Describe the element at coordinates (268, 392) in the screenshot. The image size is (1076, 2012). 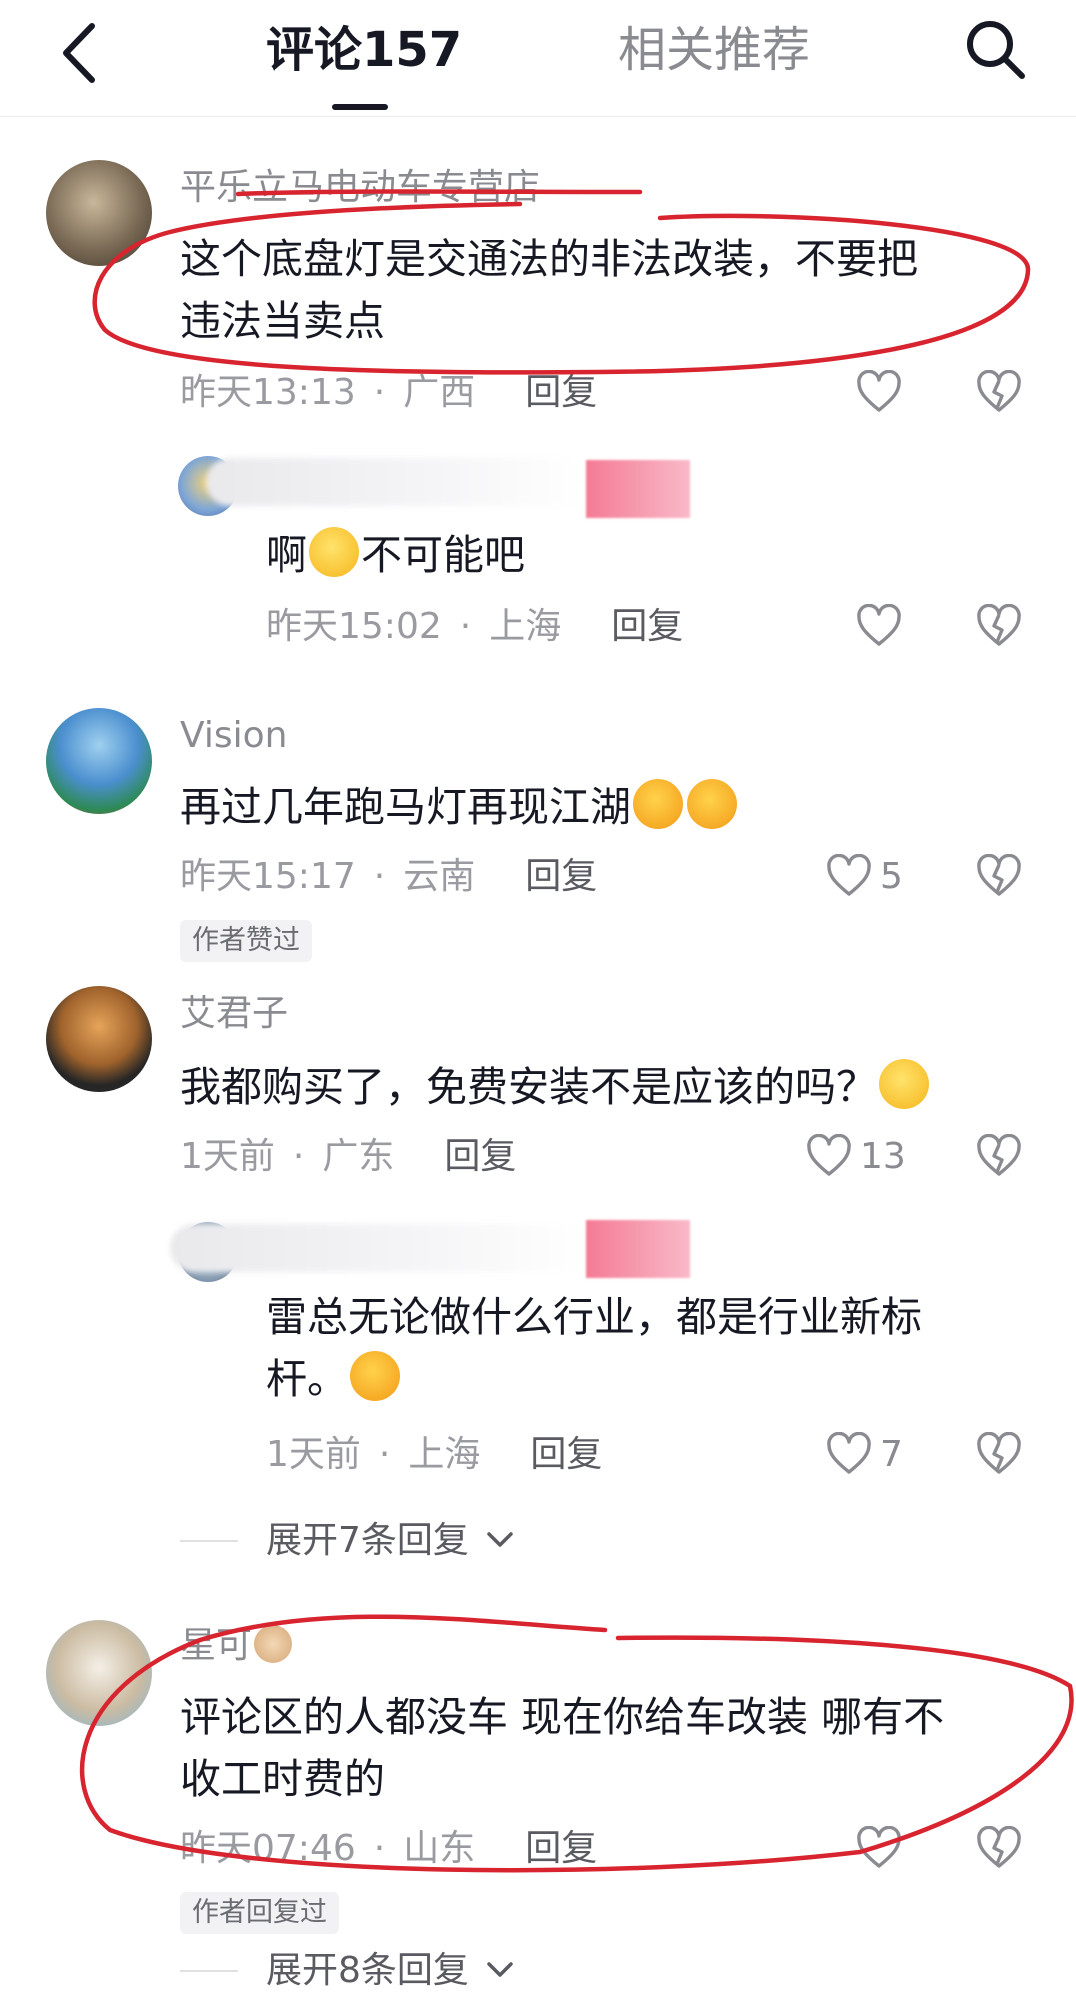
I see `comment-time: 昨天13:13` at that location.